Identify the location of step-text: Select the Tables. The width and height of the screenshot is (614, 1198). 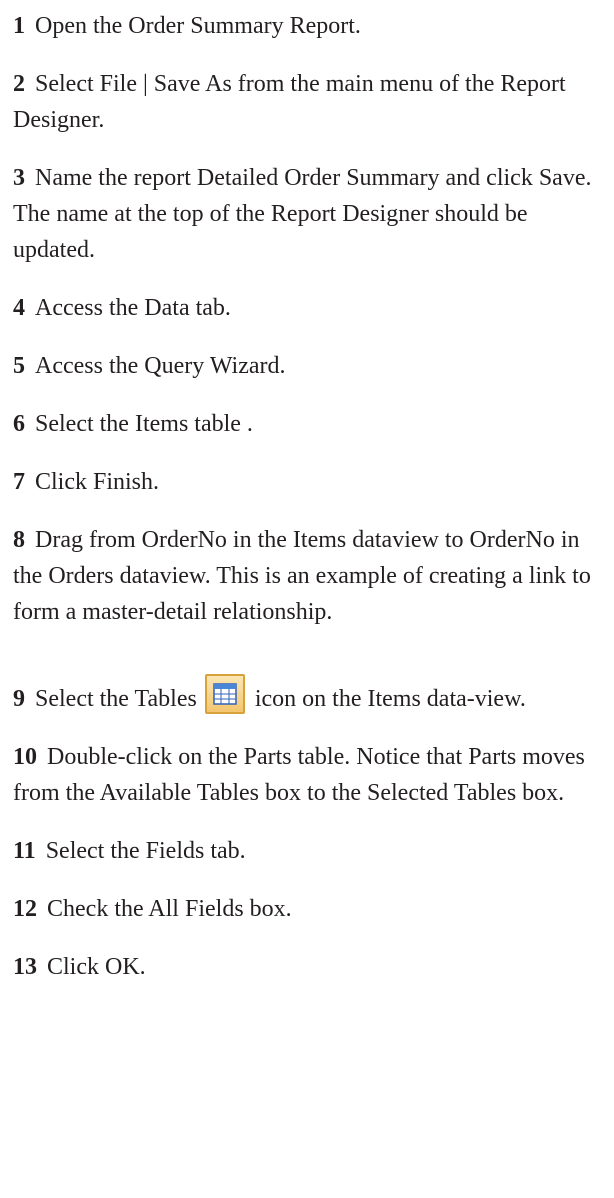
(116, 699).